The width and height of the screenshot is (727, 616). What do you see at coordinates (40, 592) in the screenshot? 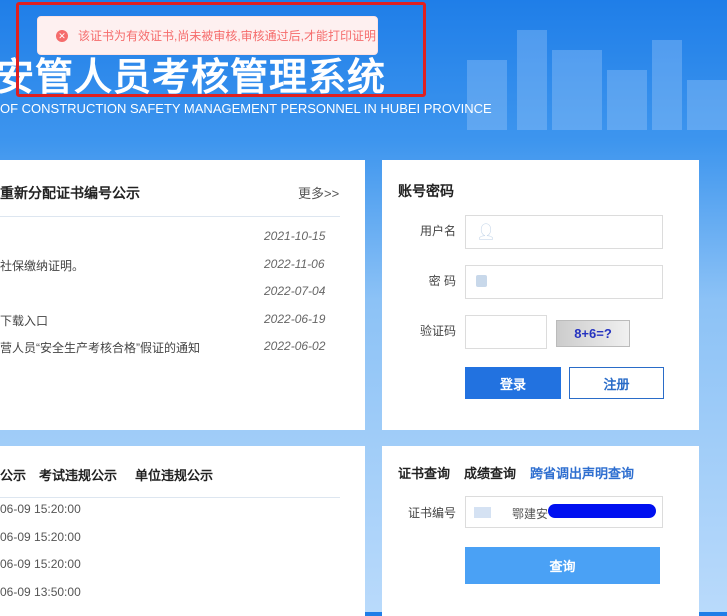
I see `notice-item-time: 06-09 13:50:00` at bounding box center [40, 592].